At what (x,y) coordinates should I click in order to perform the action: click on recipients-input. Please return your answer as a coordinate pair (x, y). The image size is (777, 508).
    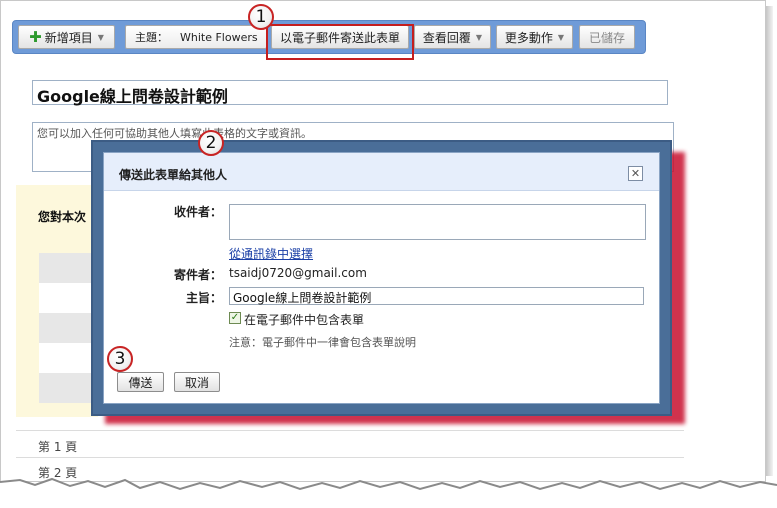
    Looking at the image, I should click on (437, 222).